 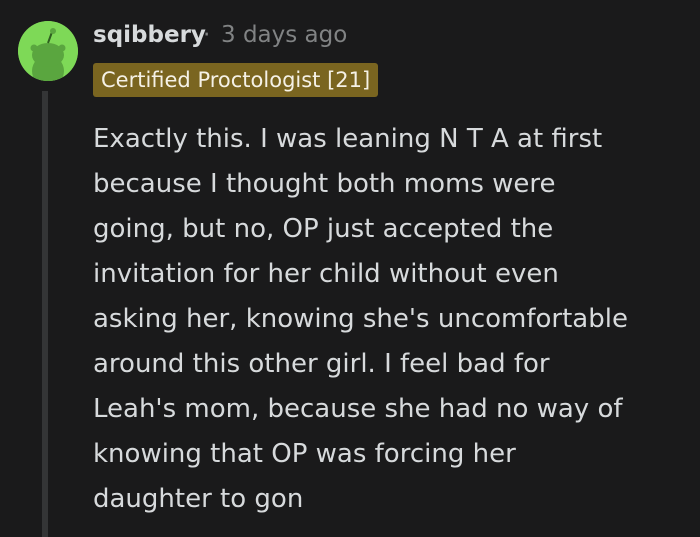 What do you see at coordinates (321, 364) in the screenshot?
I see `comment-body-line: around this other girl. I feel bad for` at bounding box center [321, 364].